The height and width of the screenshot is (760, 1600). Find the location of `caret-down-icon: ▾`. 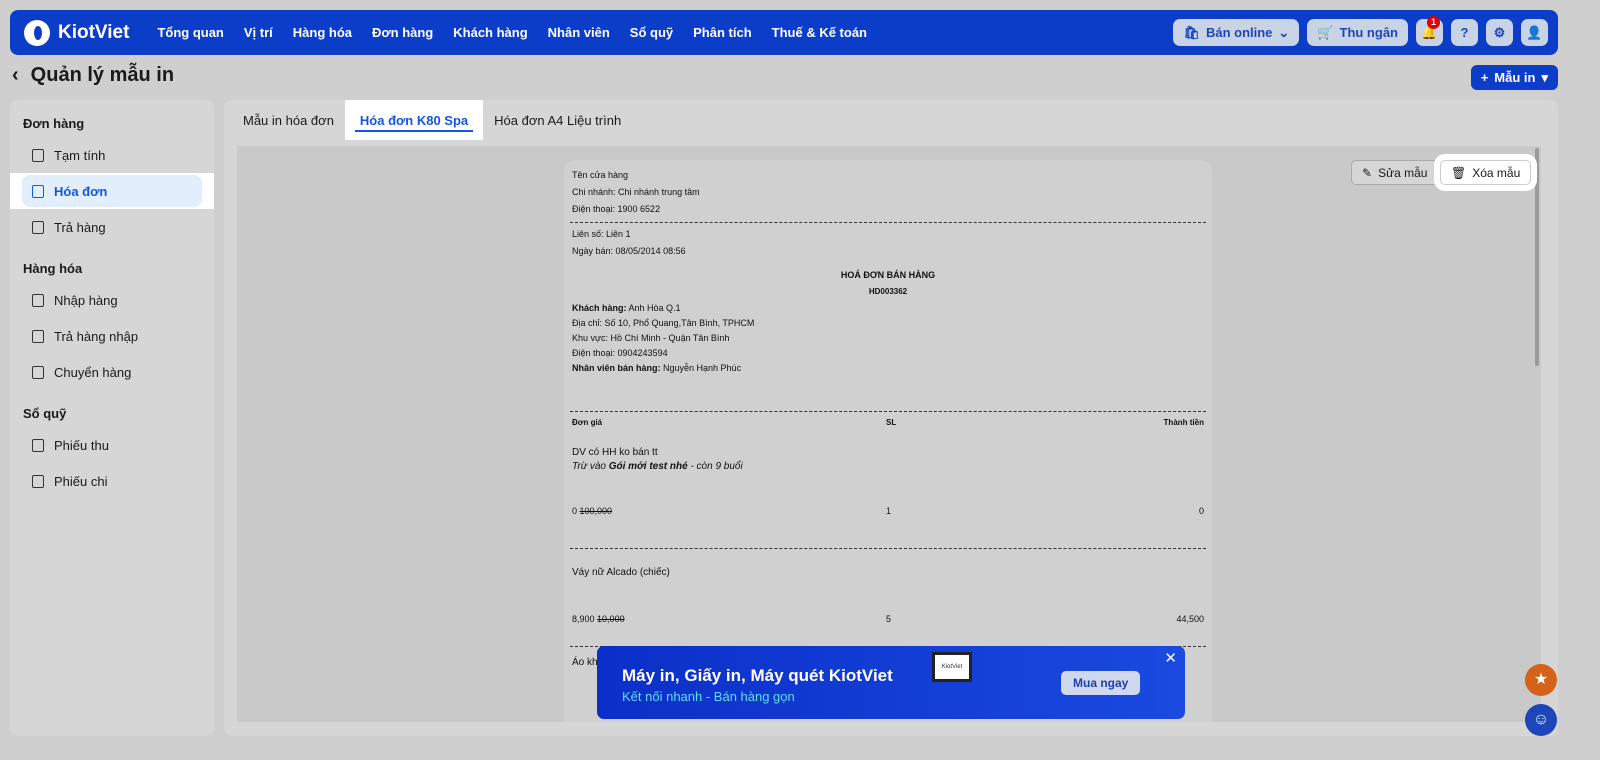

caret-down-icon: ▾ is located at coordinates (1544, 77).